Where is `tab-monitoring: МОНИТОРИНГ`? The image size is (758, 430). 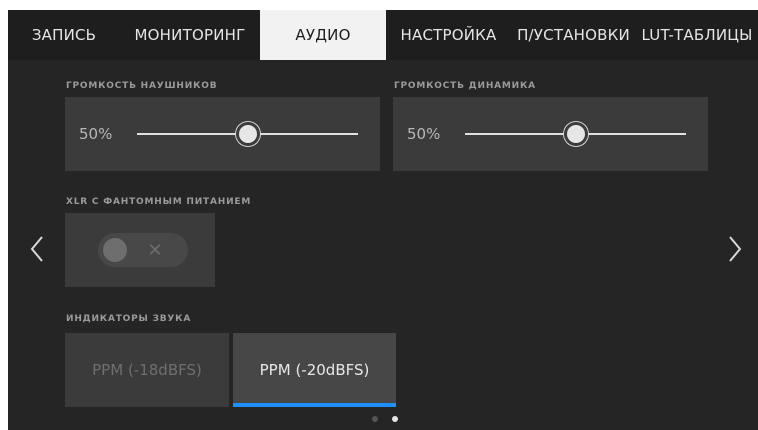 tab-monitoring: МОНИТОРИНГ is located at coordinates (190, 35).